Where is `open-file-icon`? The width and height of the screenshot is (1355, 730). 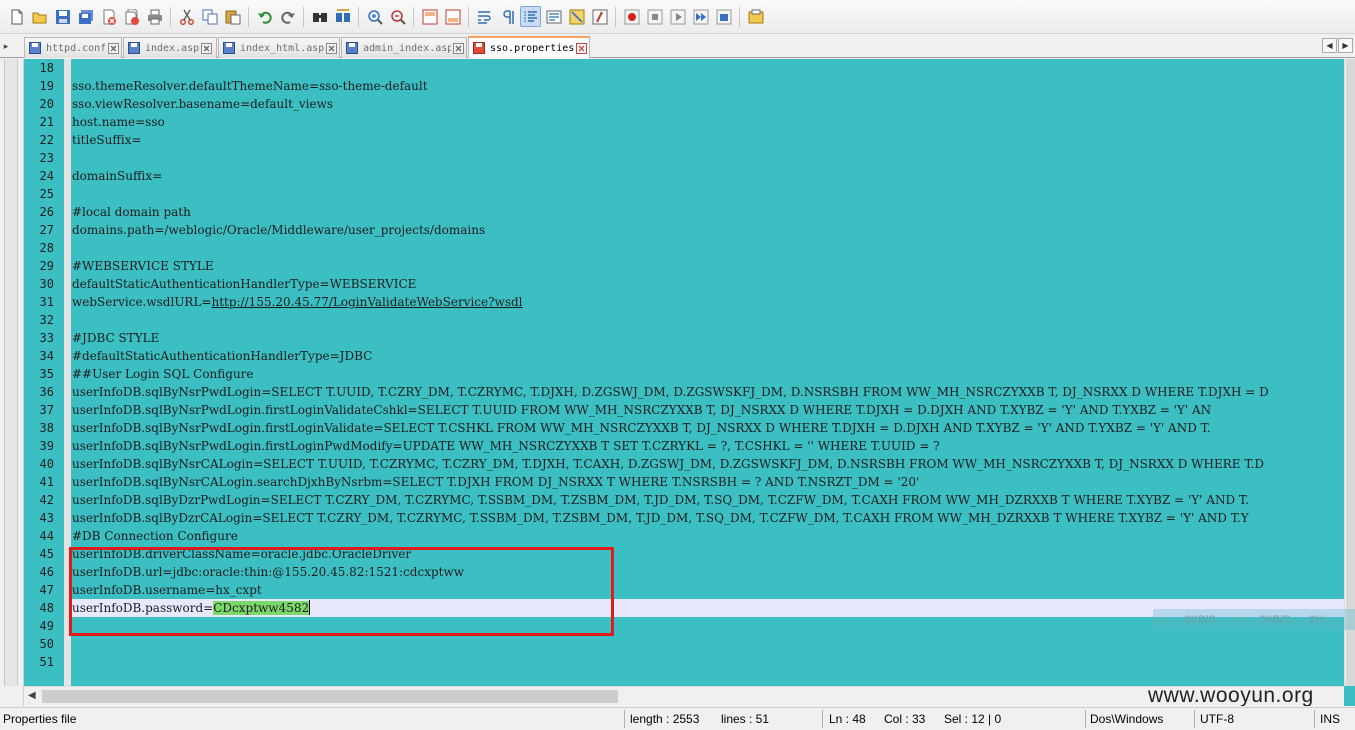
open-file-icon is located at coordinates (39, 16).